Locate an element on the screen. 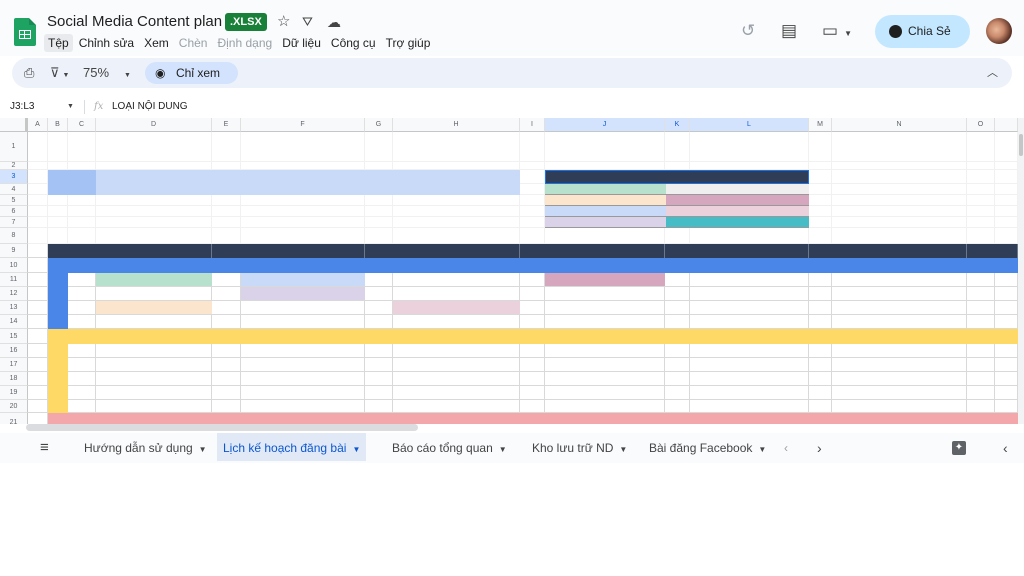 Image resolution: width=1024 pixels, height=576 pixels. column-header: H is located at coordinates (456, 125).